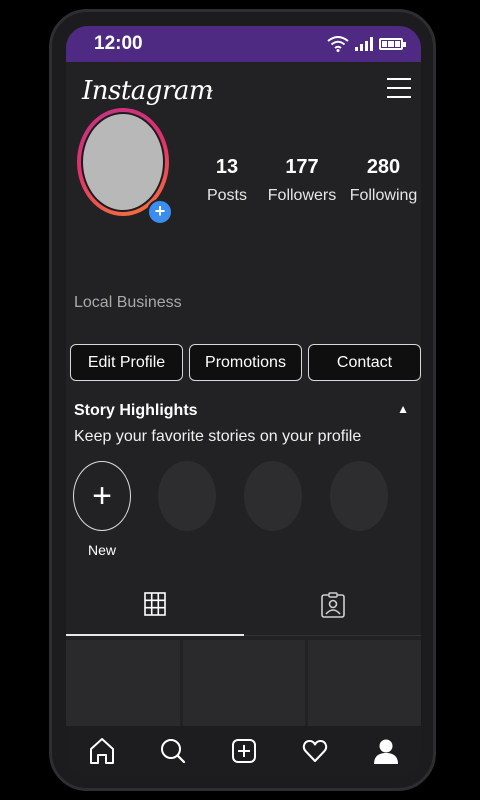 The height and width of the screenshot is (800, 480). I want to click on tagged-icon, so click(333, 604).